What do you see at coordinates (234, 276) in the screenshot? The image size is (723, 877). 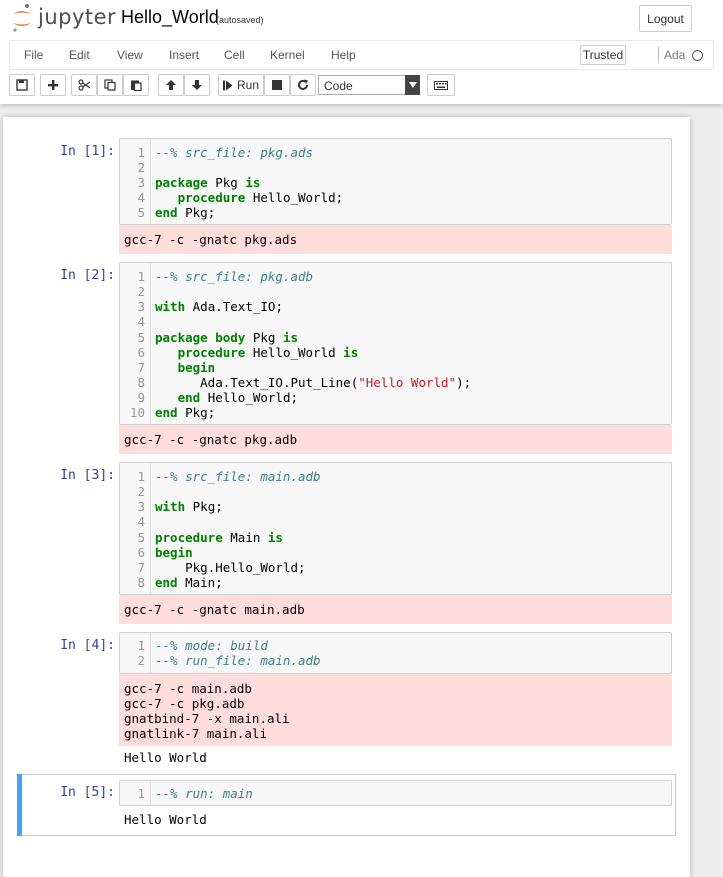 I see `code-line: --% src_file: pkg.adb` at bounding box center [234, 276].